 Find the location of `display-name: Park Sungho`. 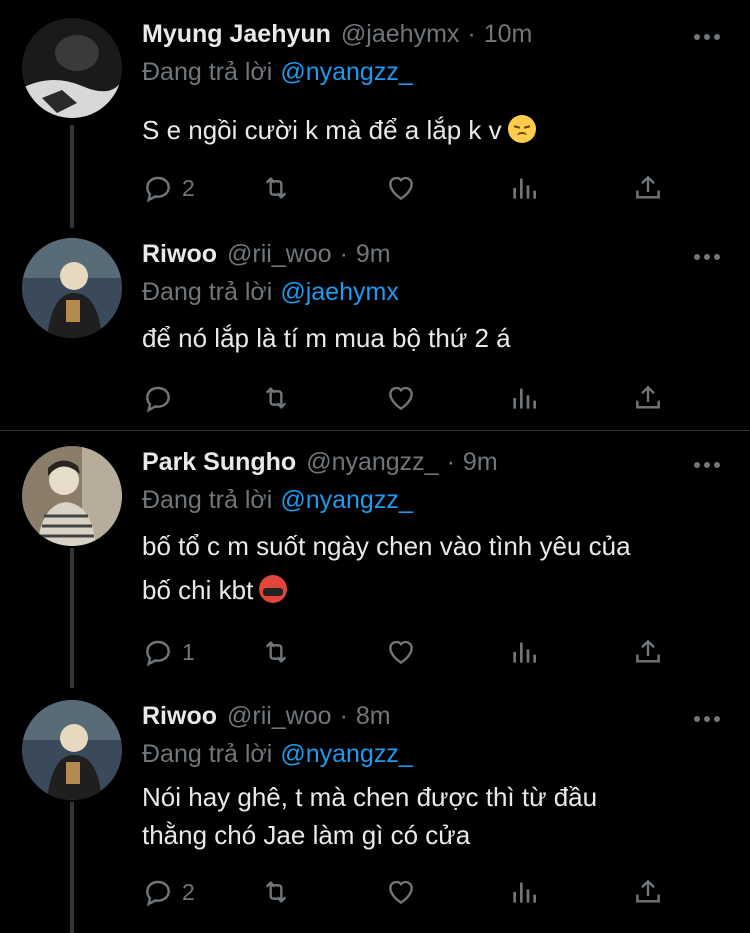

display-name: Park Sungho is located at coordinates (219, 462).